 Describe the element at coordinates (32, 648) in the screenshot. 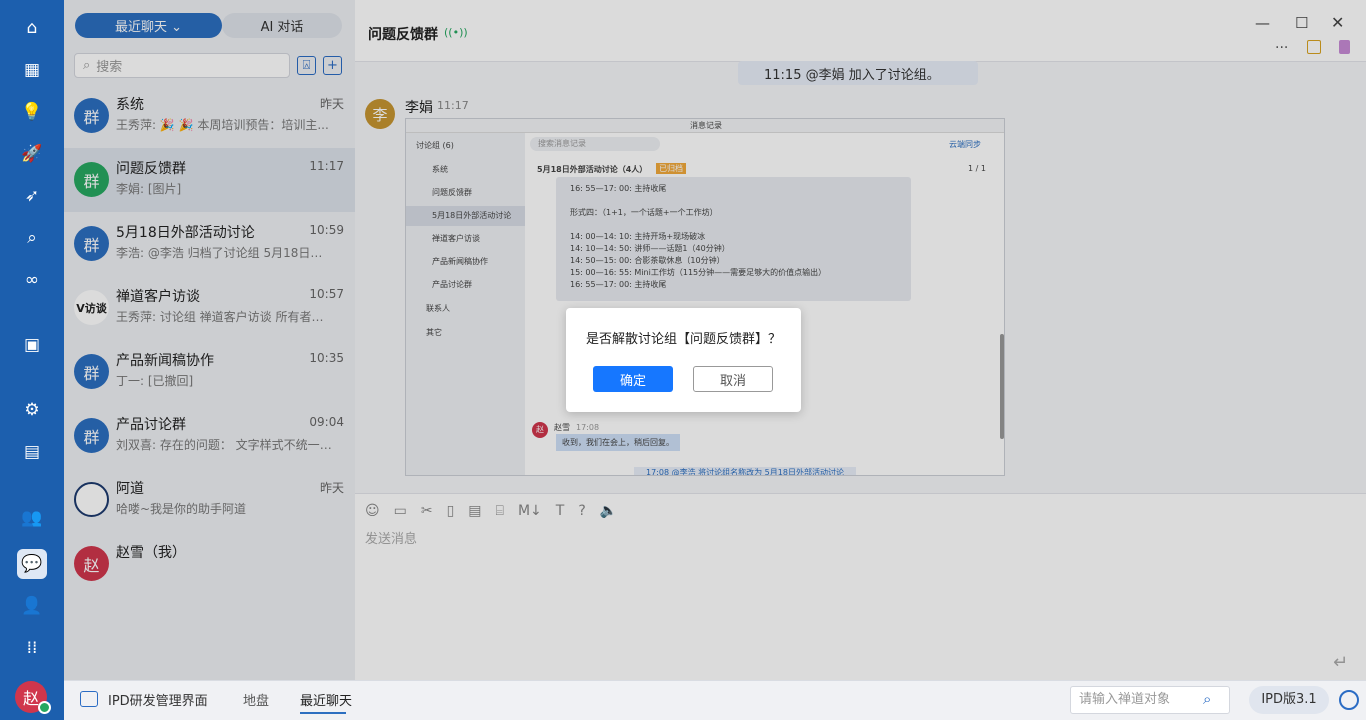

I see `more-apps-icon: ⁞⁞` at that location.